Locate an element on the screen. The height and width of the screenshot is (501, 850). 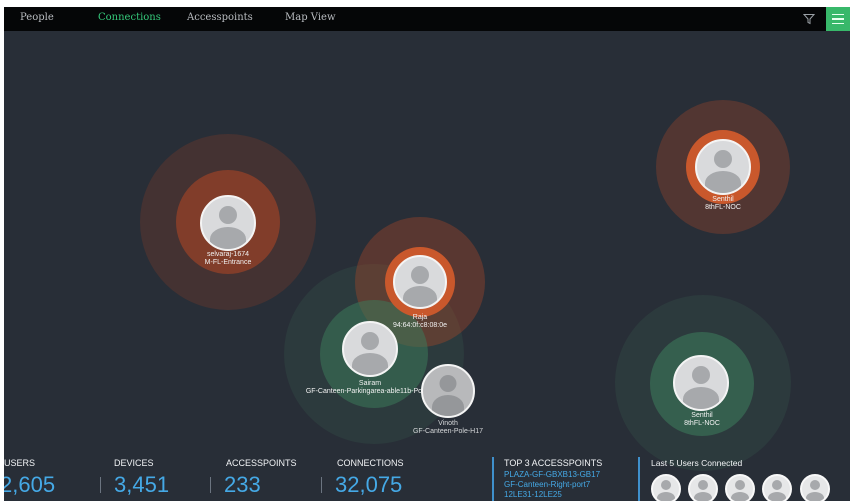
user-node: Vinoth GF-Canteen-Pole-H17 is located at coordinates (448, 399).